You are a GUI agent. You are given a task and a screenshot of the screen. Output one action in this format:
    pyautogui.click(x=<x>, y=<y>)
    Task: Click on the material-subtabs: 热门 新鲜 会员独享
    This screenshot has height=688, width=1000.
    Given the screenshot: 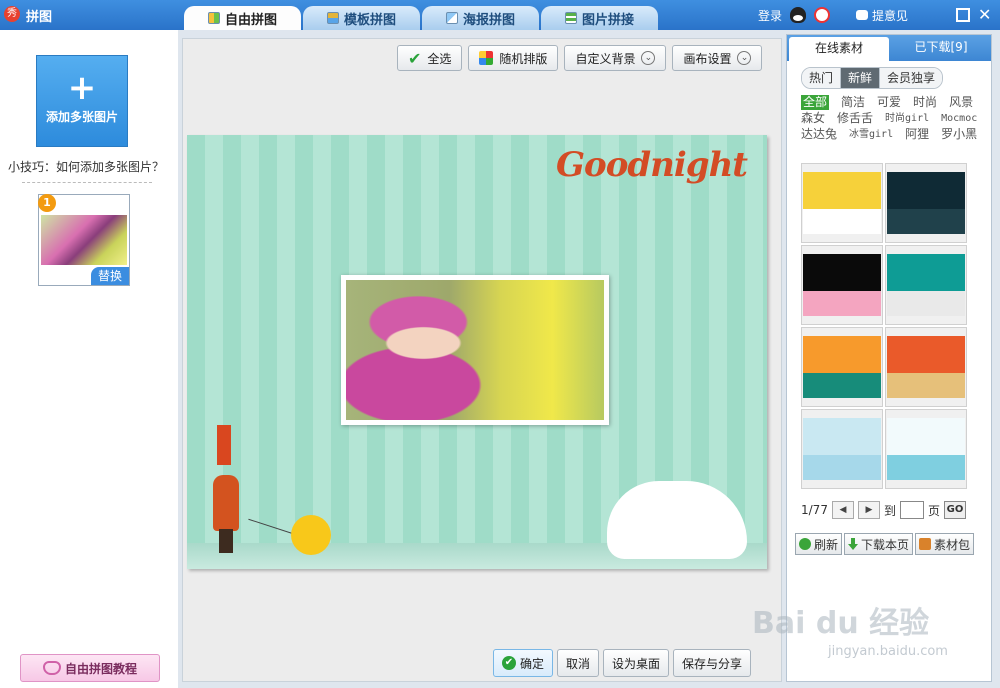 What is the action you would take?
    pyautogui.click(x=872, y=78)
    